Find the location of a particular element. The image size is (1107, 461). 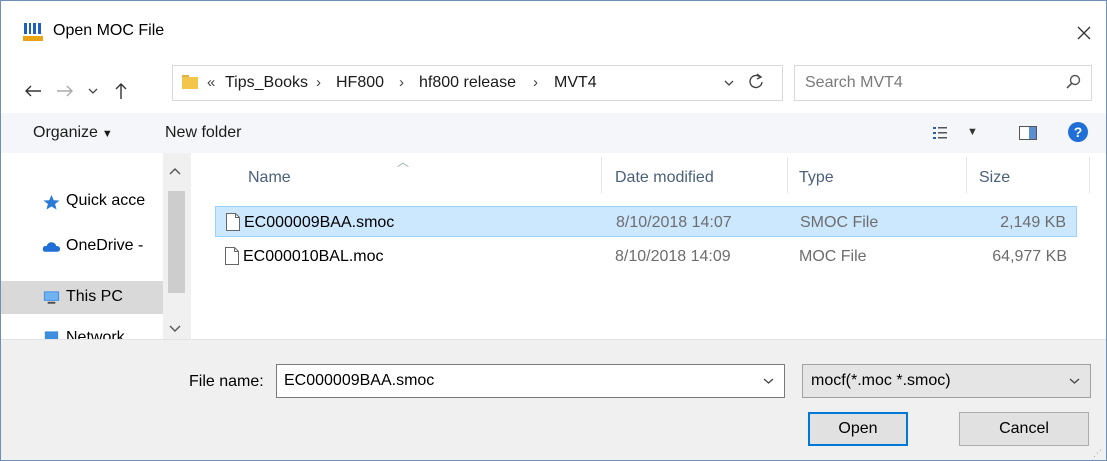

sort-ascending-icon: ︿ is located at coordinates (403, 162).